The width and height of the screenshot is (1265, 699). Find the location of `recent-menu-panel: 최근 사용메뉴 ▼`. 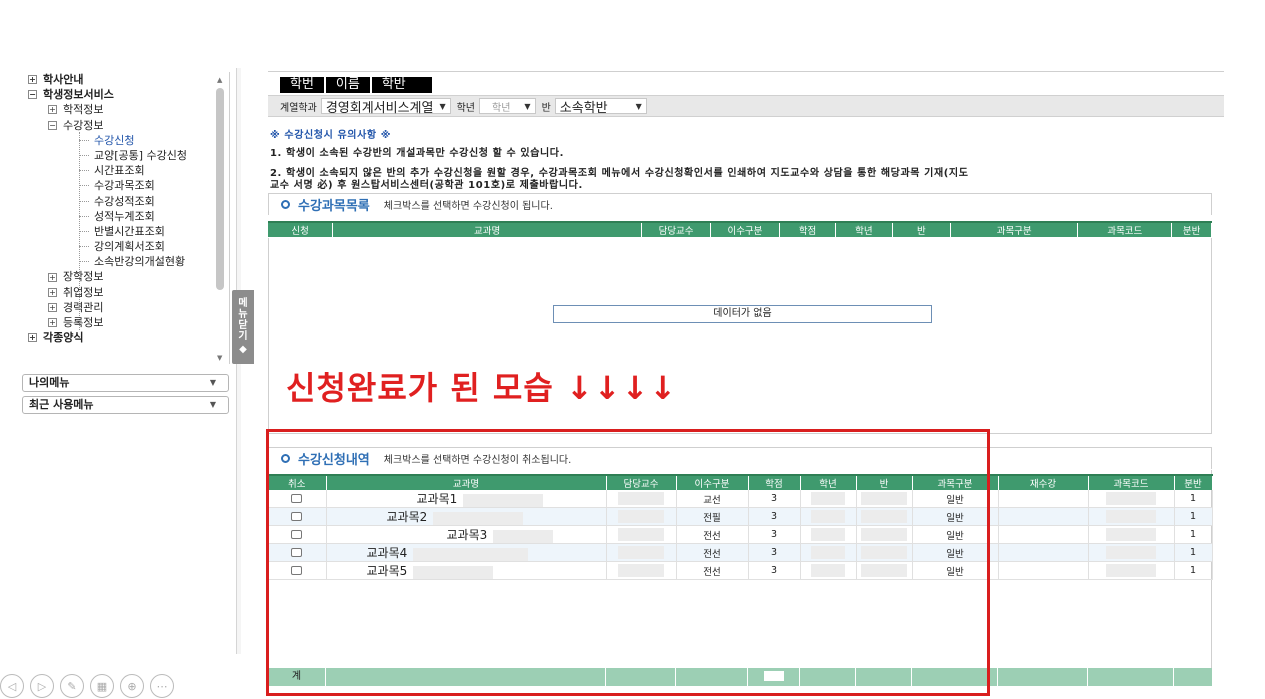

recent-menu-panel: 최근 사용메뉴 ▼ is located at coordinates (125, 405).